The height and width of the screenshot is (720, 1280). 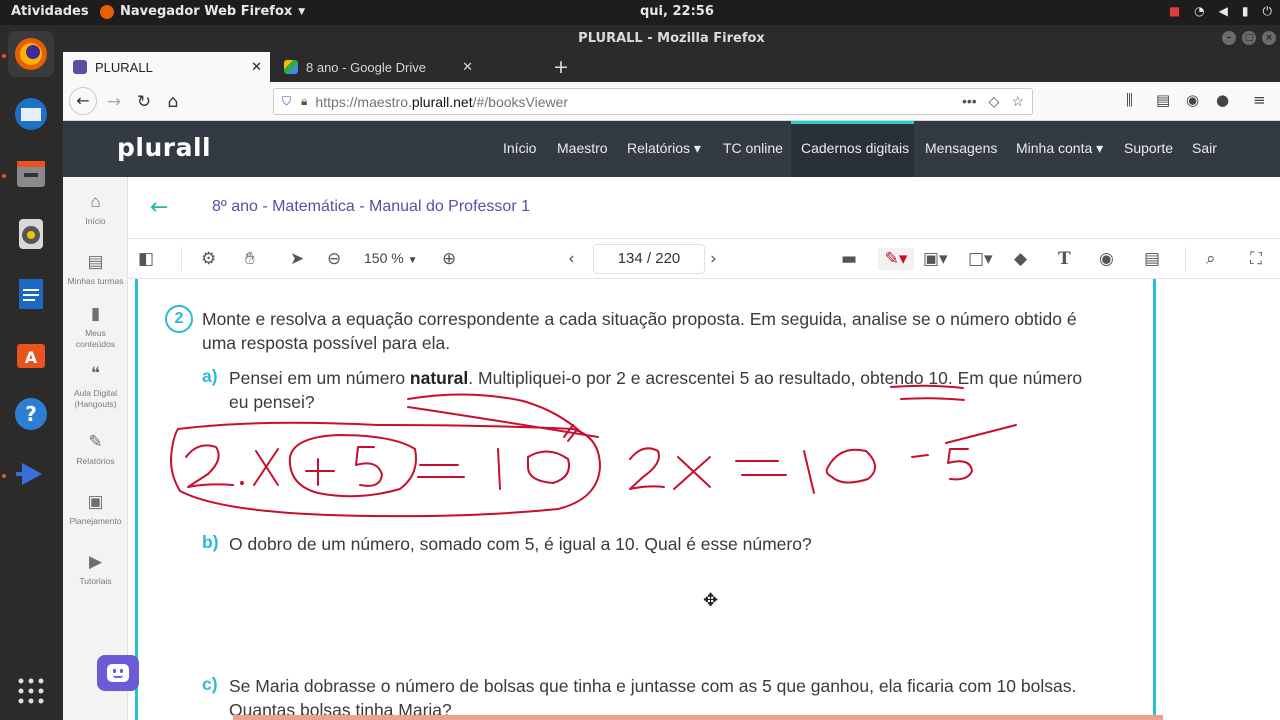 I want to click on reload-button: ↻, so click(x=144, y=102).